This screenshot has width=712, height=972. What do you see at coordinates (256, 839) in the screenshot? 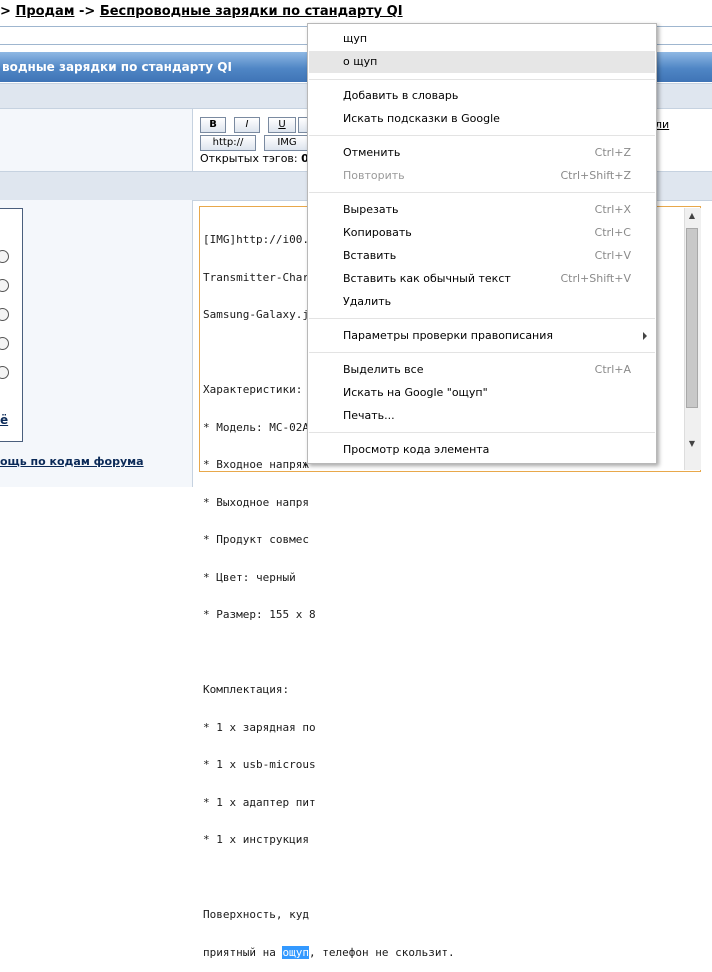
I see `text-line: * 1 x инструкция` at bounding box center [256, 839].